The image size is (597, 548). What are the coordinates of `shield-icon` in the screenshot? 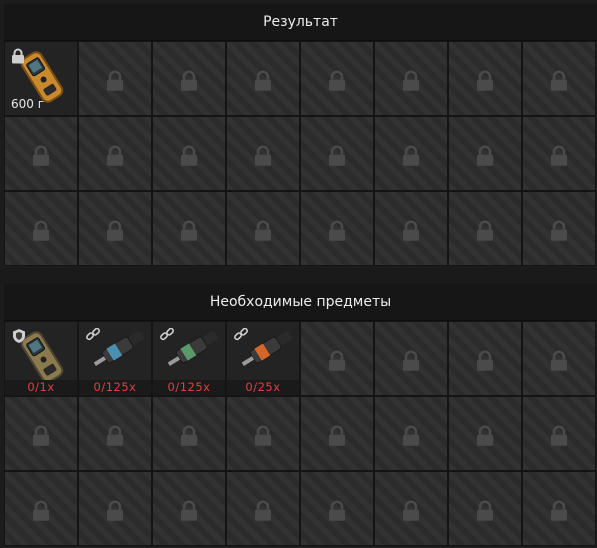 It's located at (19, 336).